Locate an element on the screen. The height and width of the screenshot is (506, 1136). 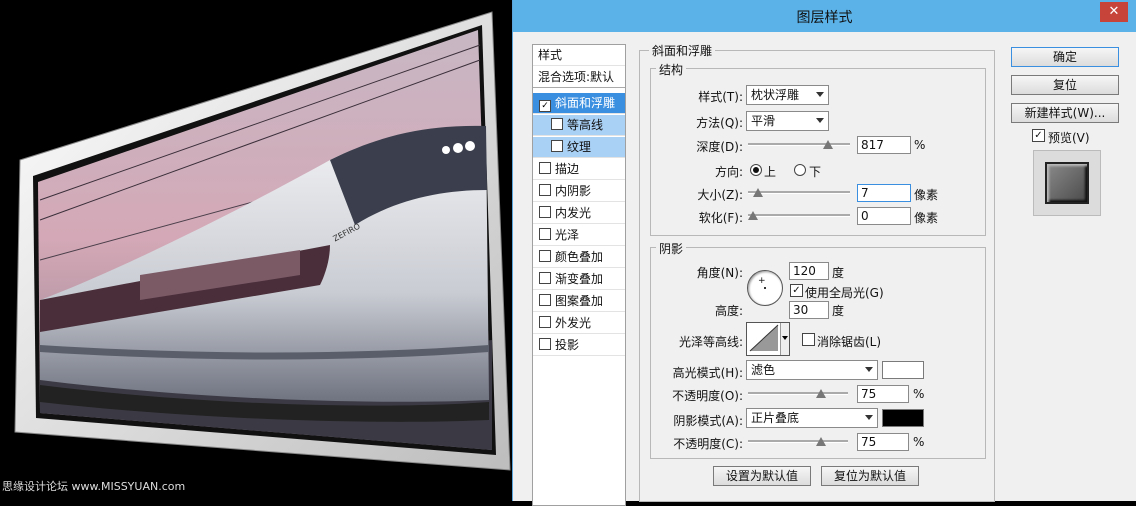
depth-label: 深度(D): is located at coordinates (719, 147).